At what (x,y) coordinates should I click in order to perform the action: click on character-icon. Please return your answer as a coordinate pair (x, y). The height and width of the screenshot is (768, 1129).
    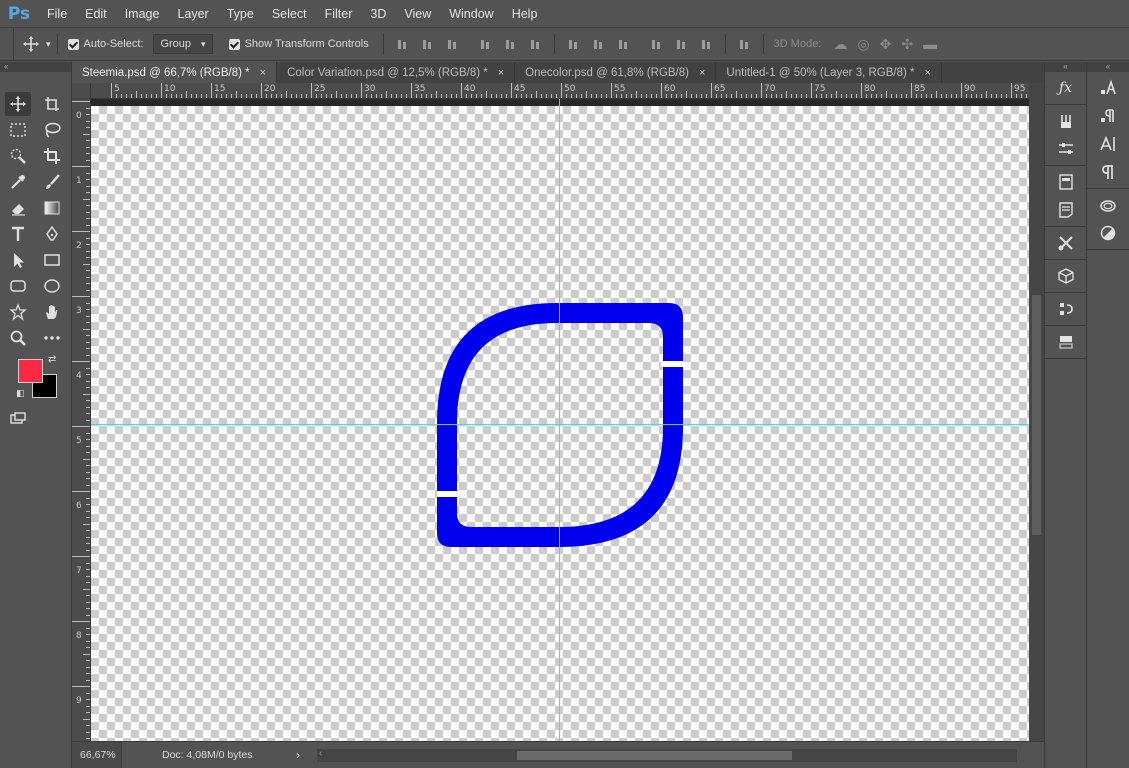
    Looking at the image, I should click on (1108, 144).